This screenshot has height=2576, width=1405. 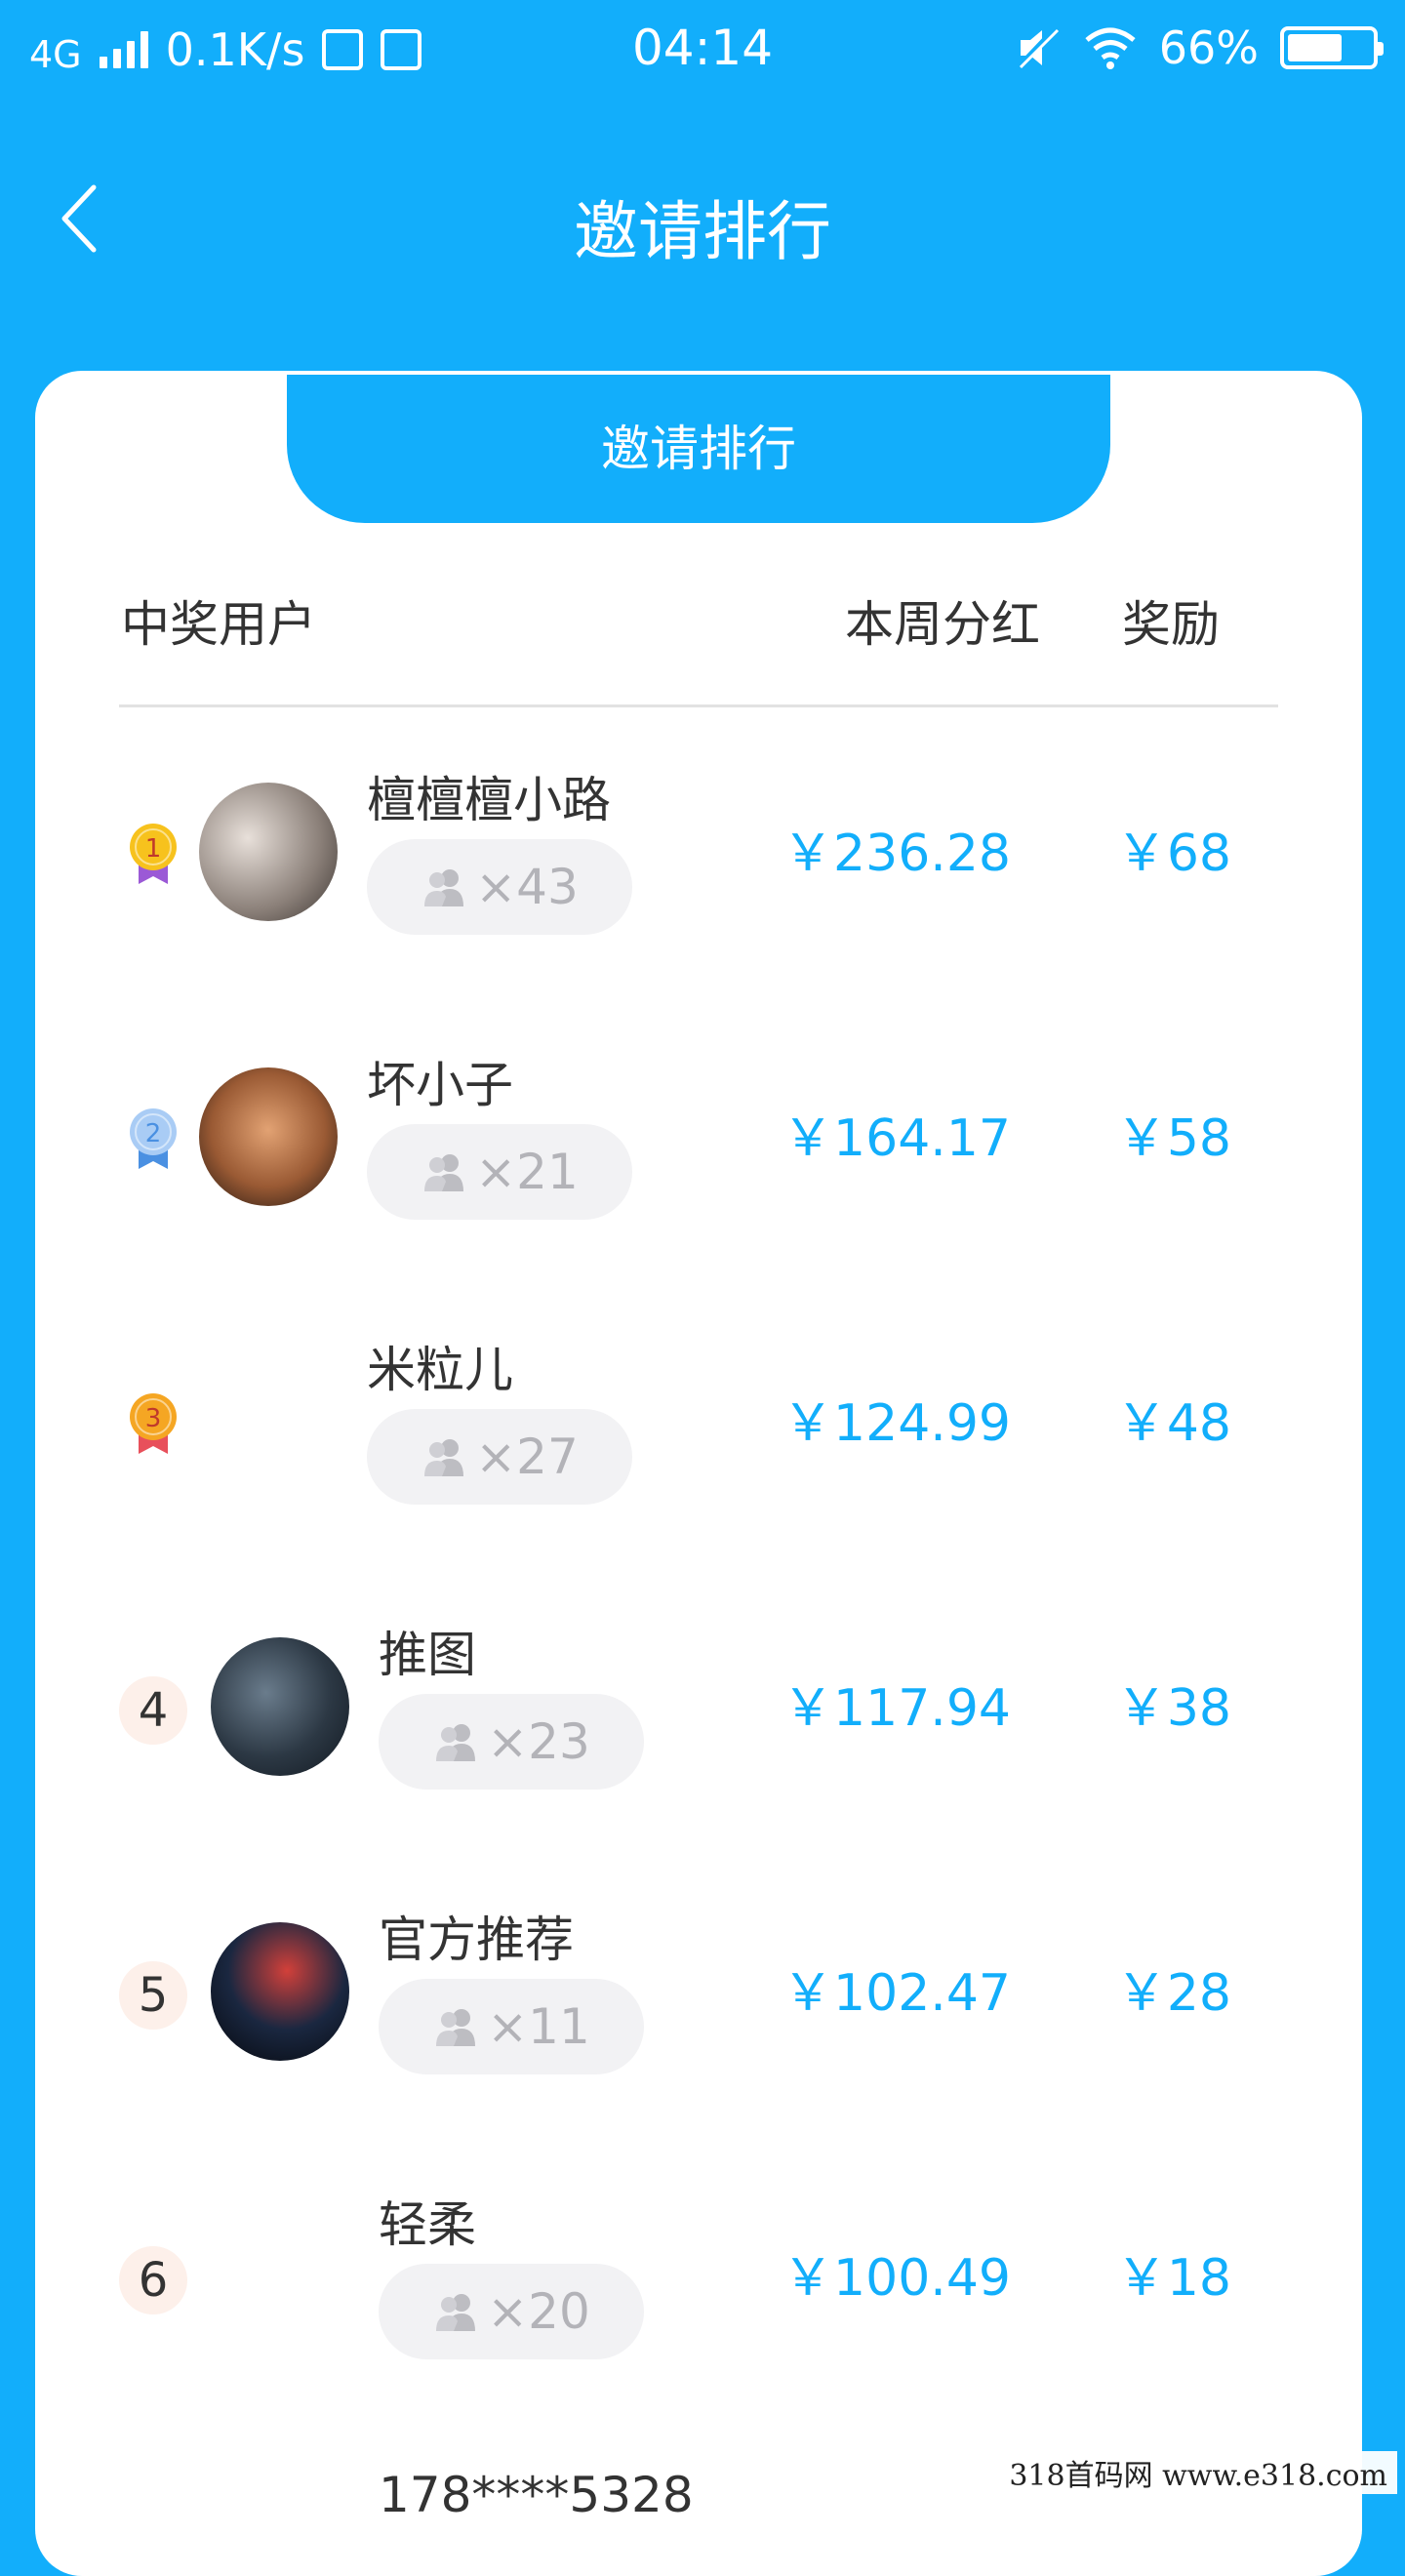 What do you see at coordinates (536, 2495) in the screenshot?
I see `list-item-name-partial: 178****5328` at bounding box center [536, 2495].